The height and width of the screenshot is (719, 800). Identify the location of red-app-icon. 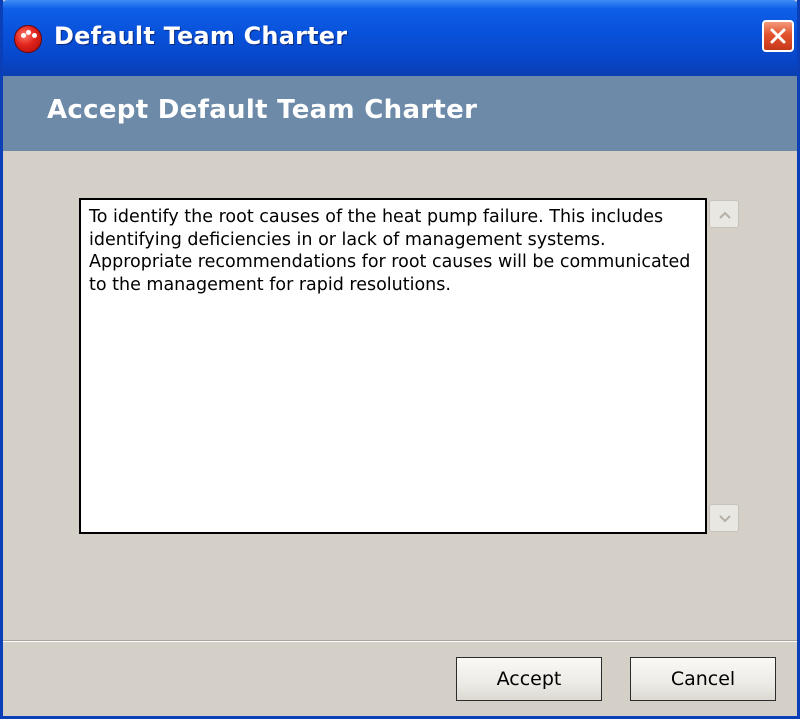
(28, 39).